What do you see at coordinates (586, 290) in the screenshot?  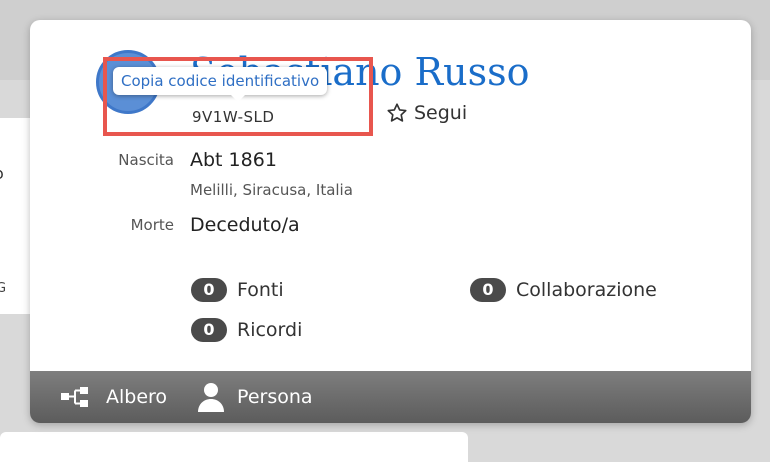 I see `collaboration-label: Collaborazione` at bounding box center [586, 290].